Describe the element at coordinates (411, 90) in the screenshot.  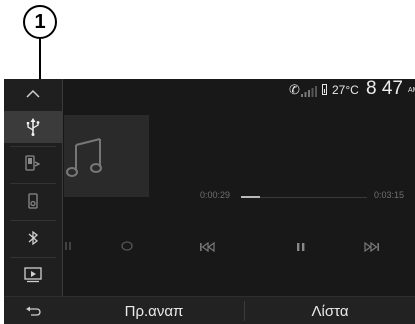
I see `clock-ampm: AM` at that location.